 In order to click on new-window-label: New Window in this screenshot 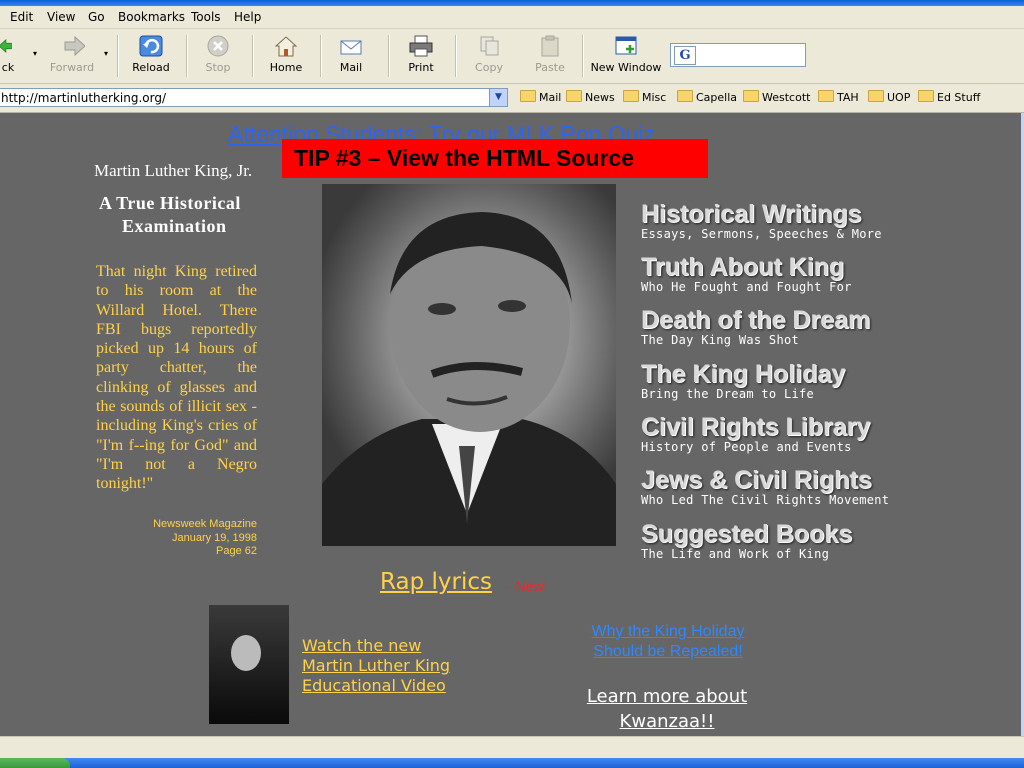, I will do `click(626, 67)`.